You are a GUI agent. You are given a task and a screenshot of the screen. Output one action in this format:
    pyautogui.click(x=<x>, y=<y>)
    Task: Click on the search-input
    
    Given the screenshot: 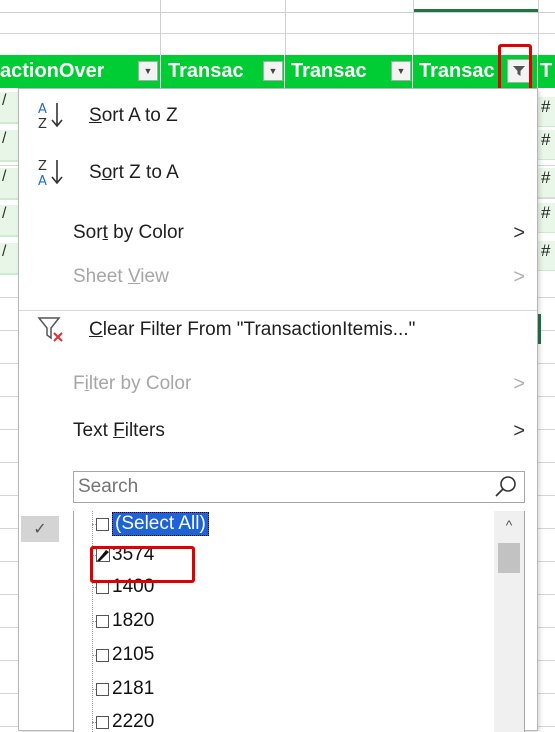 What is the action you would take?
    pyautogui.click(x=277, y=487)
    